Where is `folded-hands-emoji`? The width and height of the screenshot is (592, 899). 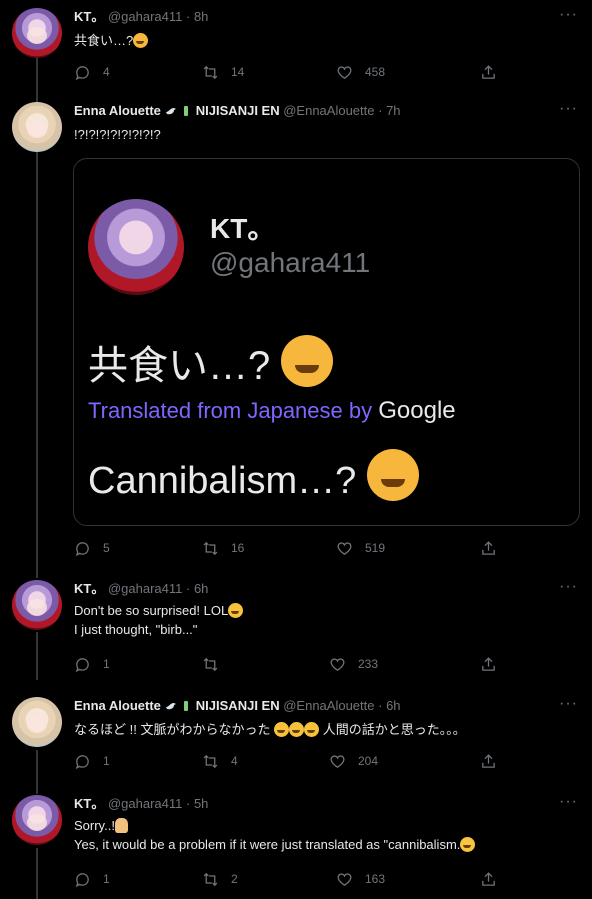
folded-hands-emoji is located at coordinates (121, 825).